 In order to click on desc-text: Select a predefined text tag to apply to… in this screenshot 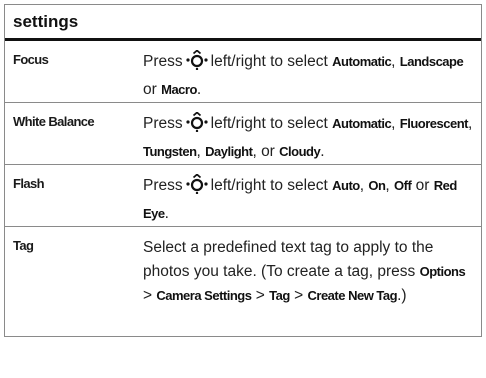, I will do `click(288, 259)`.